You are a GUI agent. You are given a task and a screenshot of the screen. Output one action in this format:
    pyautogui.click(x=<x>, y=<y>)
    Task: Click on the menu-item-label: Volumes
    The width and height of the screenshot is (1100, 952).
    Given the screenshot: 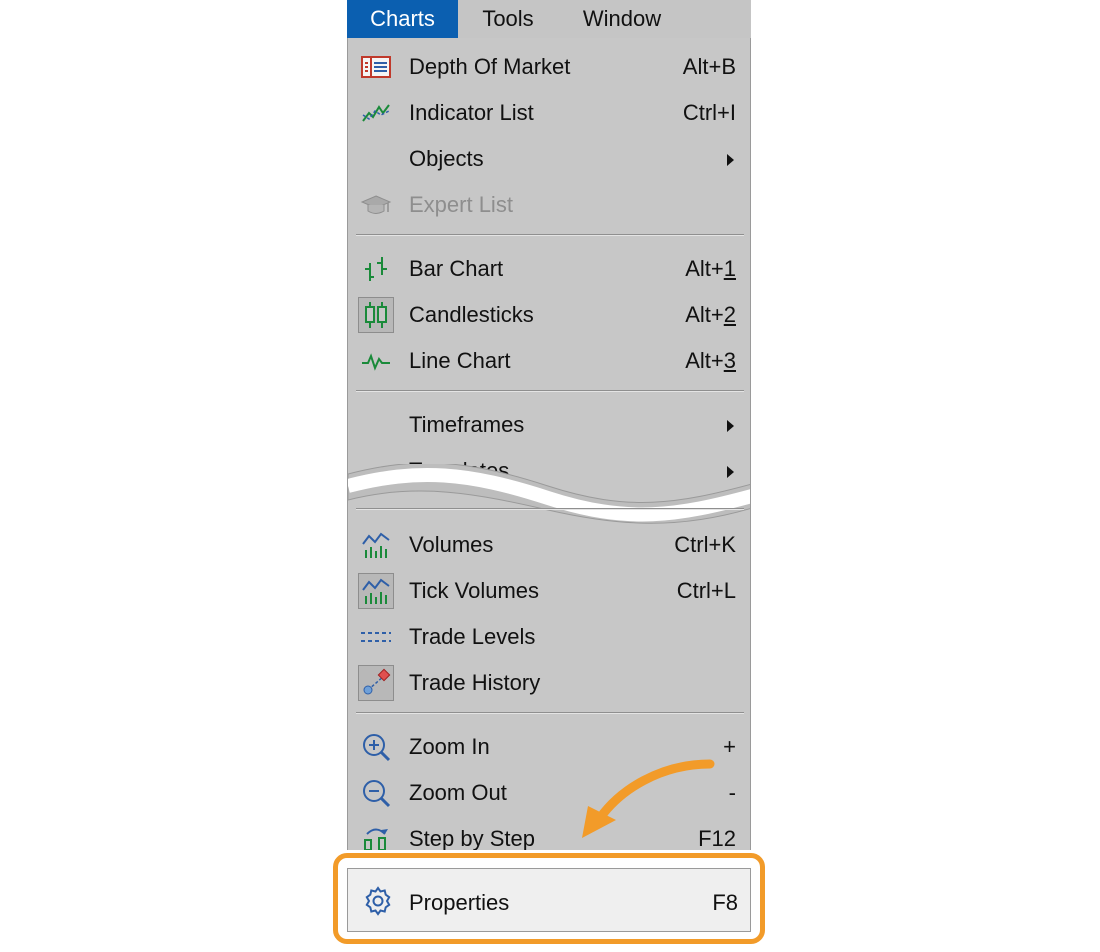 What is the action you would take?
    pyautogui.click(x=451, y=544)
    